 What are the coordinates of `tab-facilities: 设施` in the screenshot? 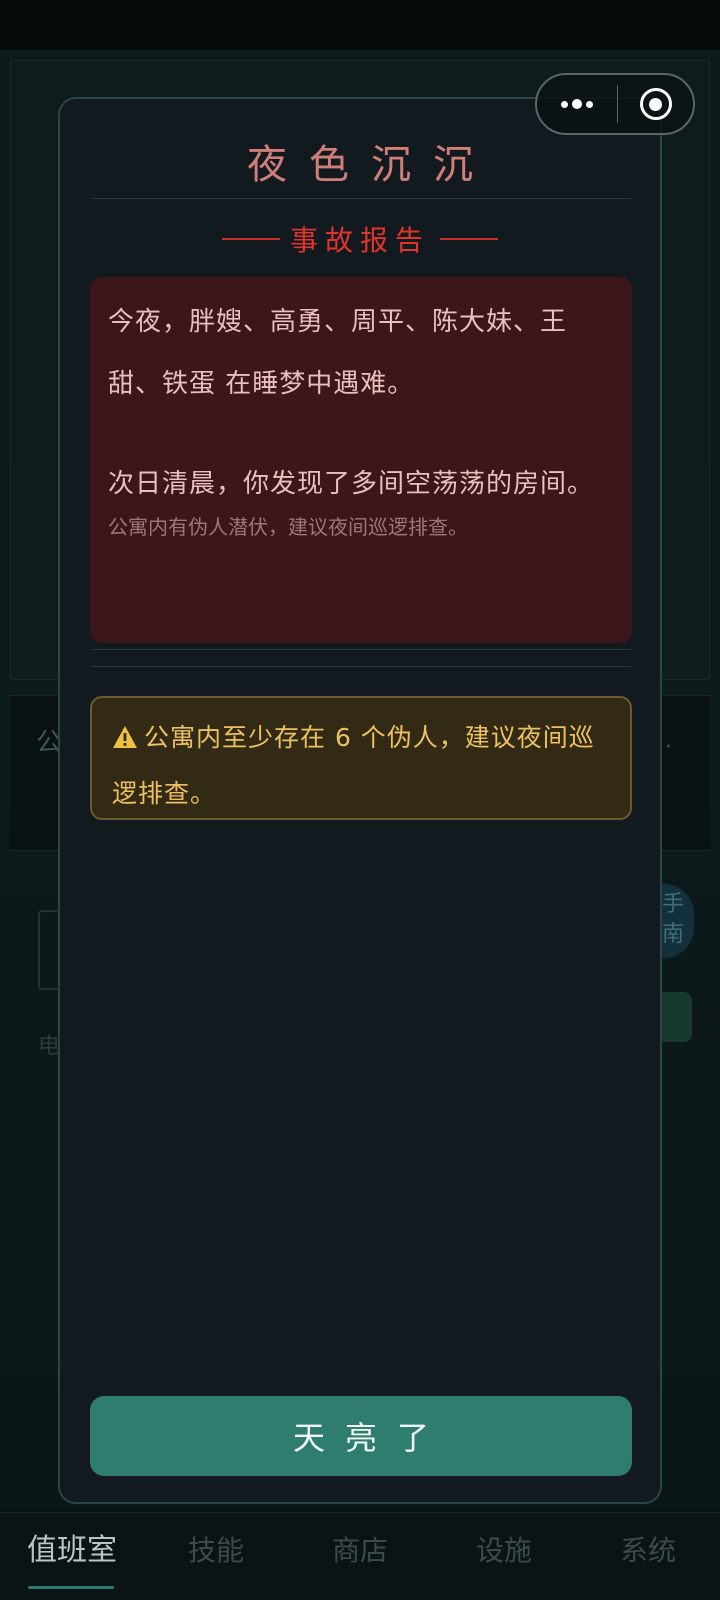 It's located at (504, 1556).